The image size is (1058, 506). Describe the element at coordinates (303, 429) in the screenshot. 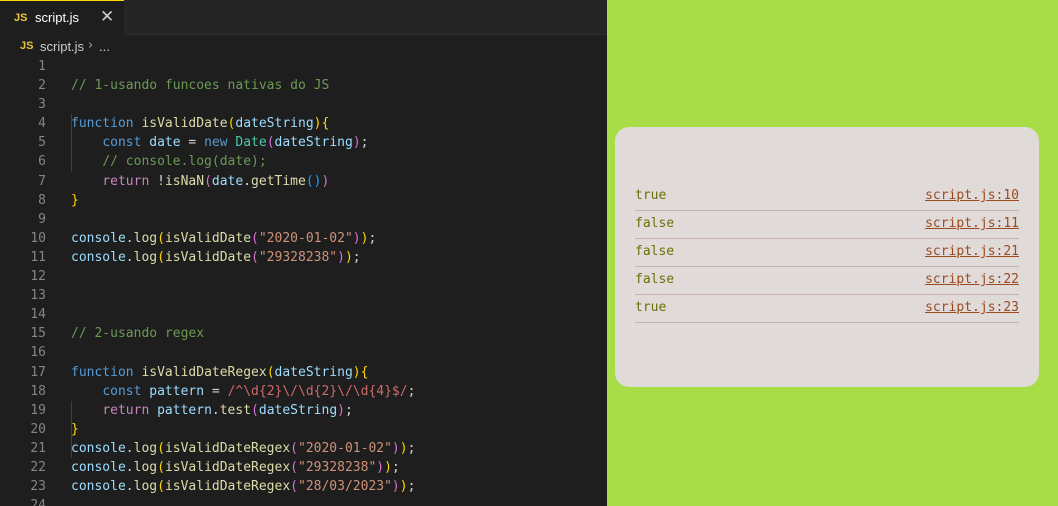

I see `code-line: 20}` at that location.